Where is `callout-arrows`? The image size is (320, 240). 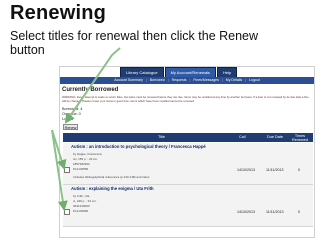
callout-arrows is located at coordinates (86, 129).